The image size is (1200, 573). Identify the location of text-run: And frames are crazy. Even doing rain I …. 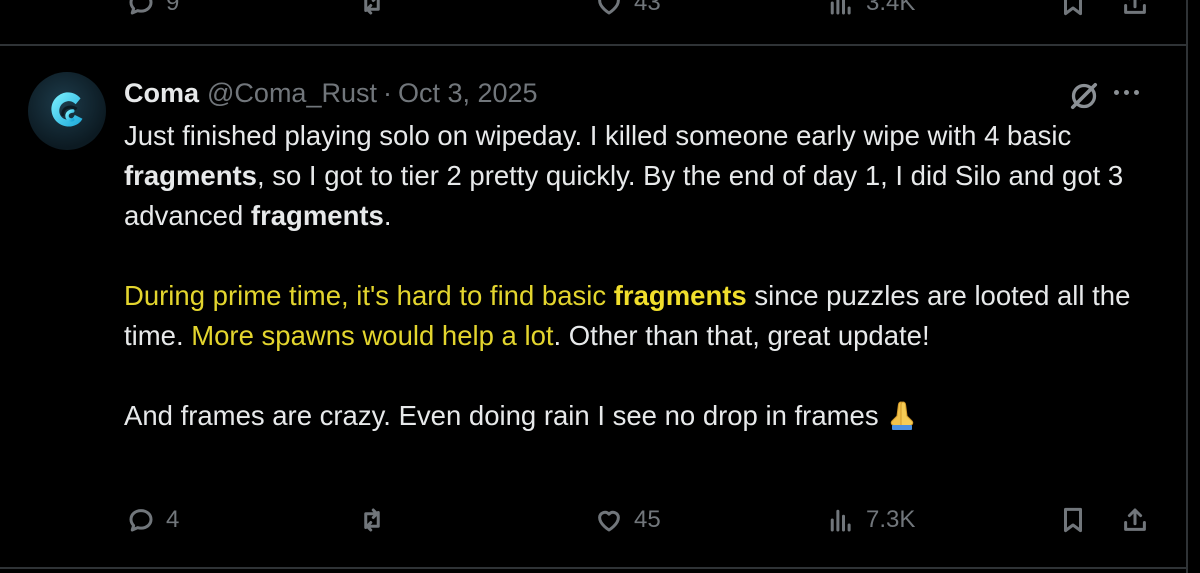
(501, 415).